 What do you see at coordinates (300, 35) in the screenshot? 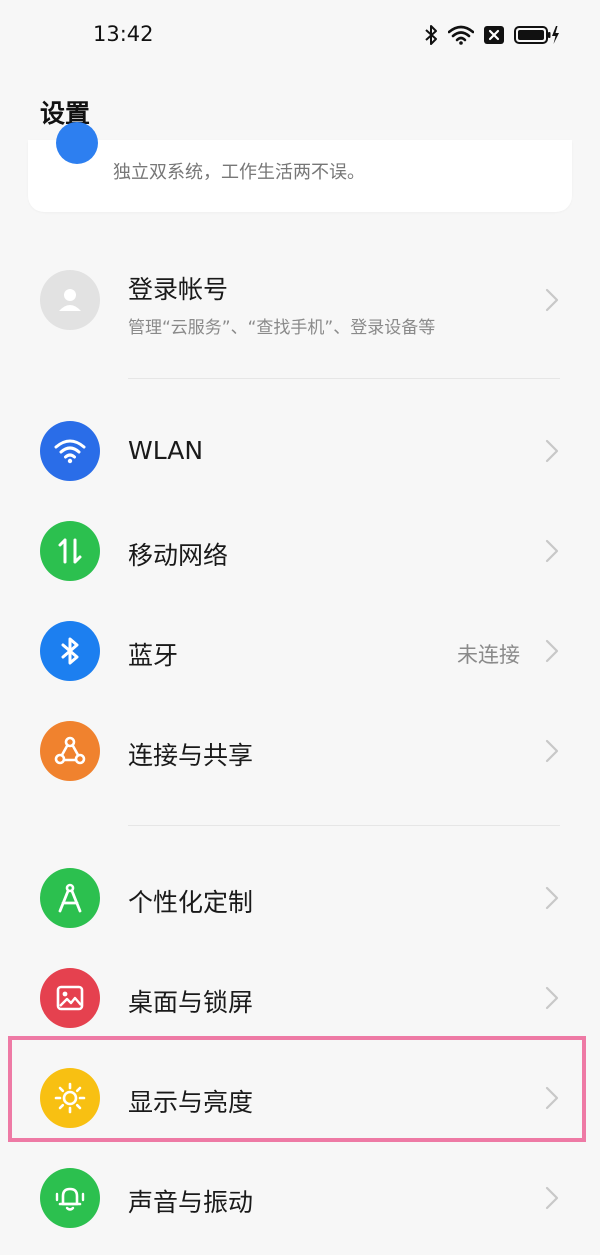
I see `status-bar: 13:42` at bounding box center [300, 35].